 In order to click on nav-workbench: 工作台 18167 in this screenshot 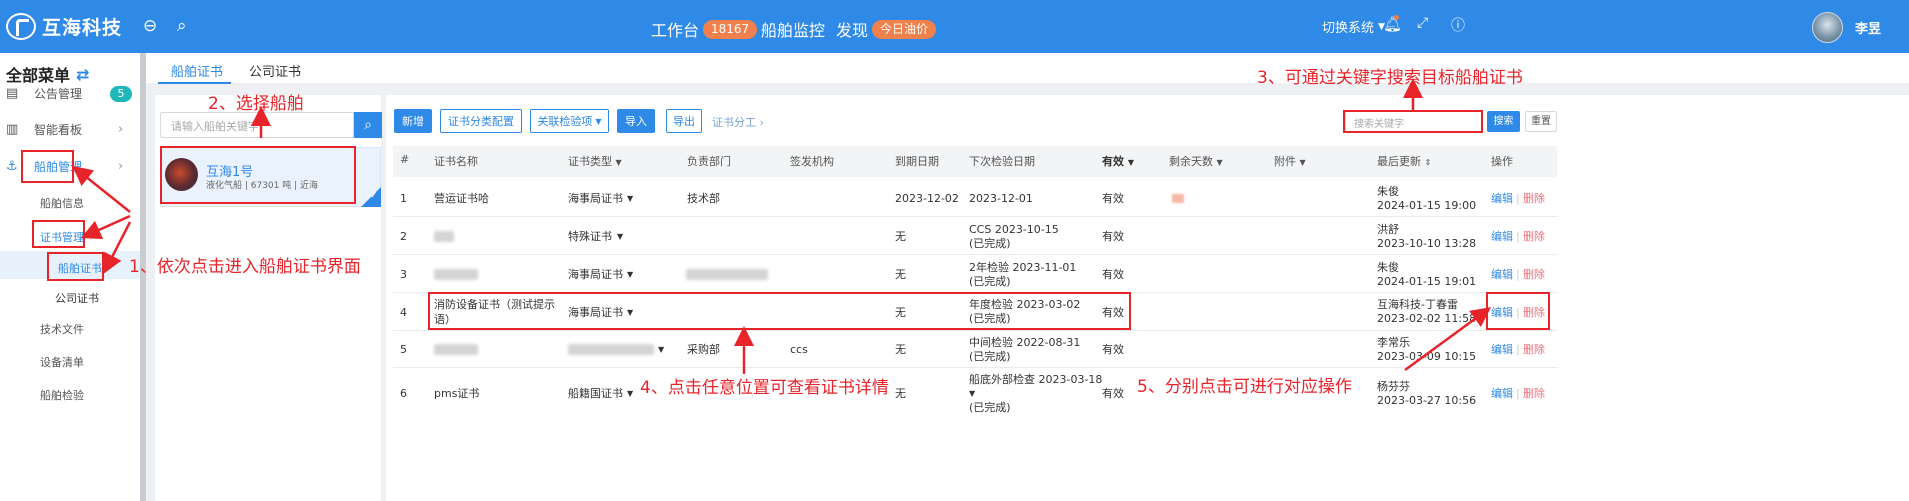, I will do `click(704, 29)`.